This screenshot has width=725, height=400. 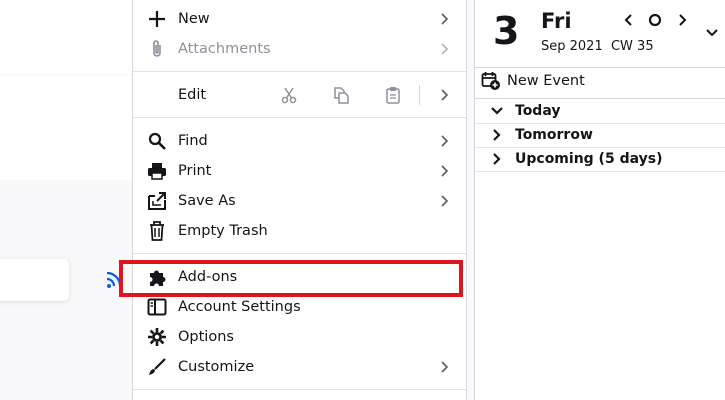 I want to click on menu-item-label: Empty Trash, so click(x=223, y=231).